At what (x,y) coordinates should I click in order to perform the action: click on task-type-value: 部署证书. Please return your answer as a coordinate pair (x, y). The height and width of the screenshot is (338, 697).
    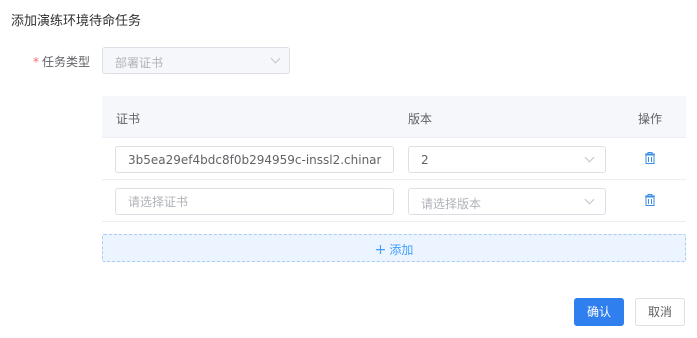
    Looking at the image, I should click on (139, 63).